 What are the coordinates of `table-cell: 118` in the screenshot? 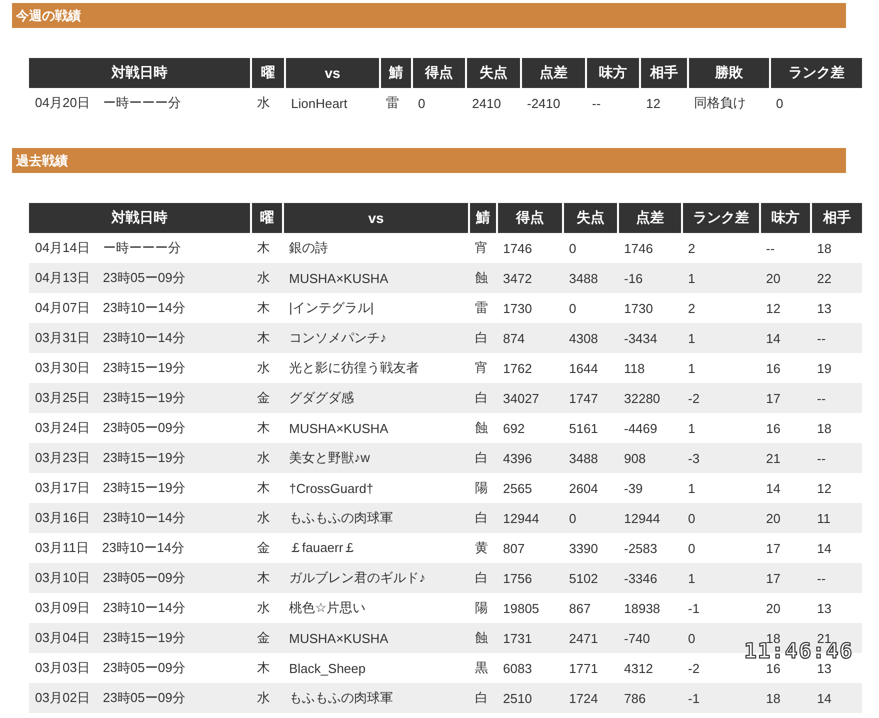 It's located at (650, 368).